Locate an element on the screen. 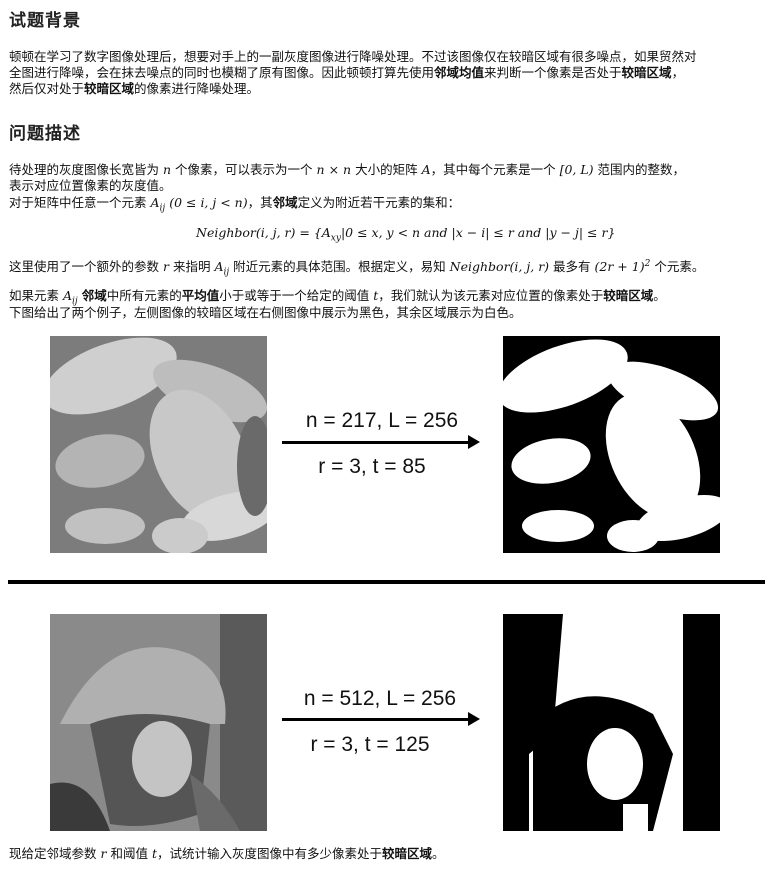 This screenshot has width=781, height=871. section-title-background: 试题背景 is located at coordinates (45, 21).